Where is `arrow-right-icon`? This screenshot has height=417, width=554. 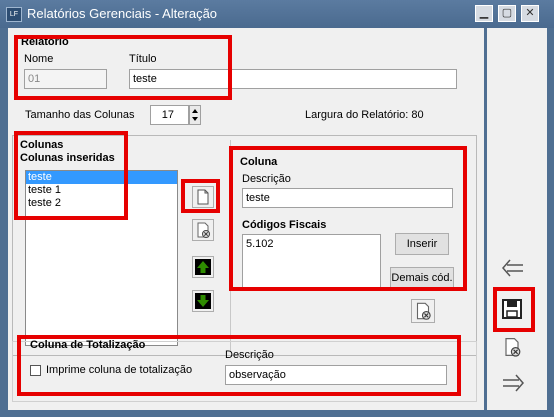 arrow-right-icon is located at coordinates (513, 383).